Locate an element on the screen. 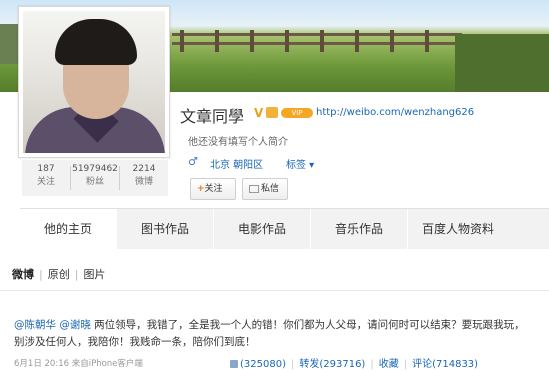 The height and width of the screenshot is (371, 549). filter-original: 原创 is located at coordinates (59, 274).